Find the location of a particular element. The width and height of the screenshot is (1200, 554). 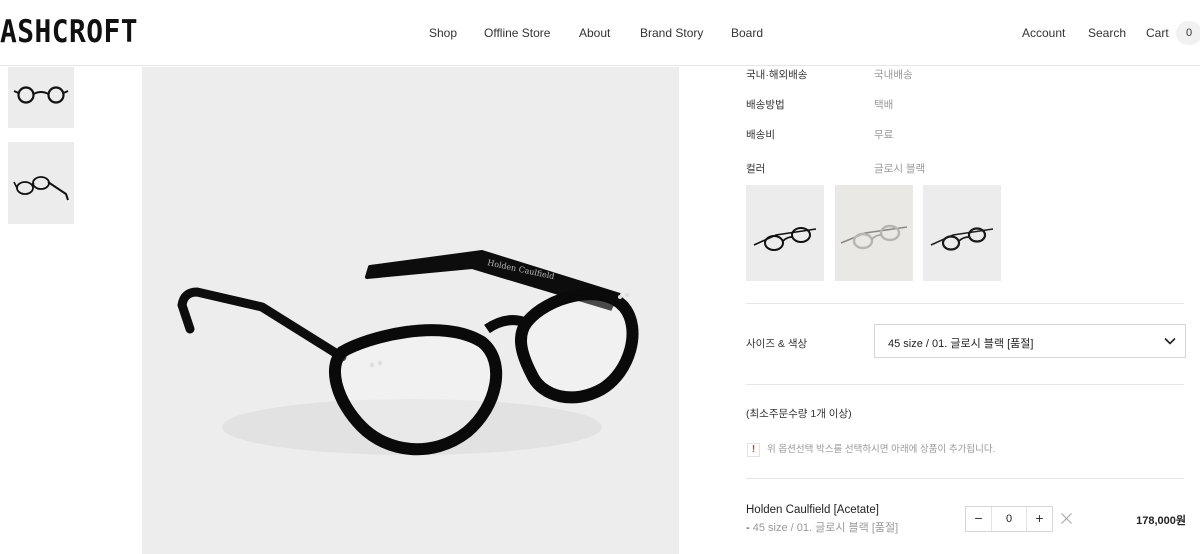

info-value: 국내배송 is located at coordinates (893, 75).